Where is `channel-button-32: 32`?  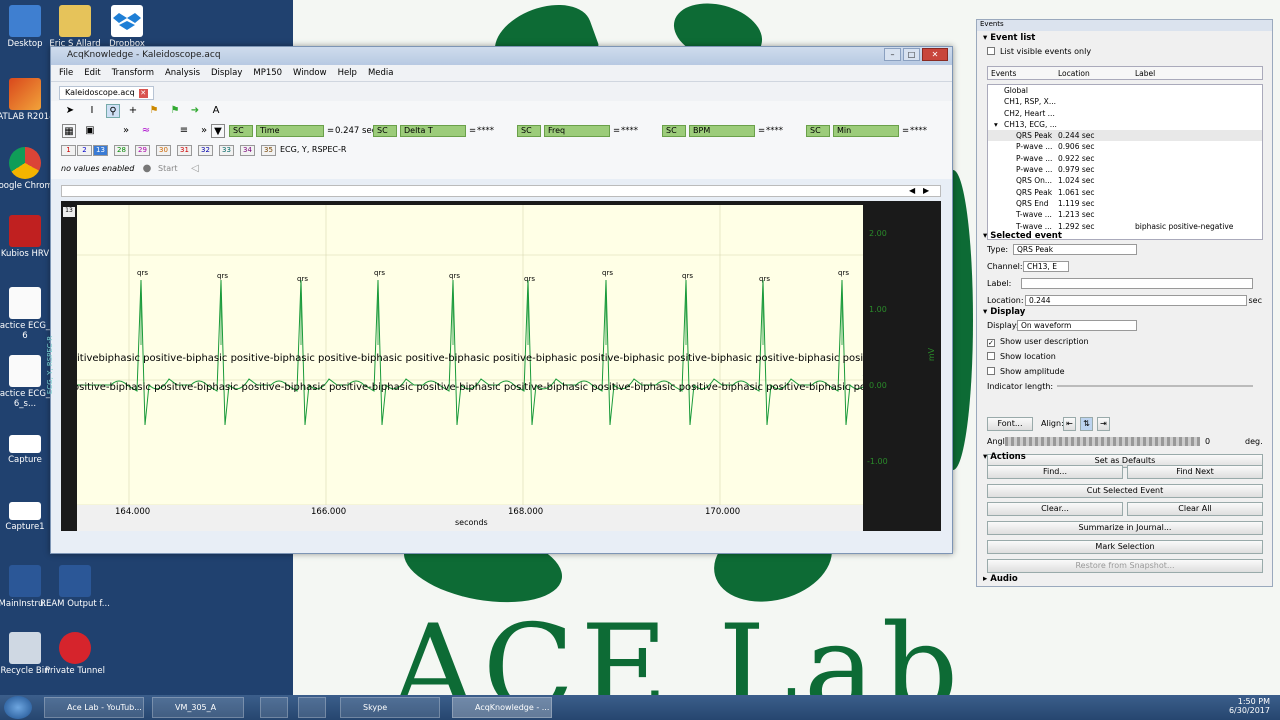
channel-button-32: 32 is located at coordinates (205, 150).